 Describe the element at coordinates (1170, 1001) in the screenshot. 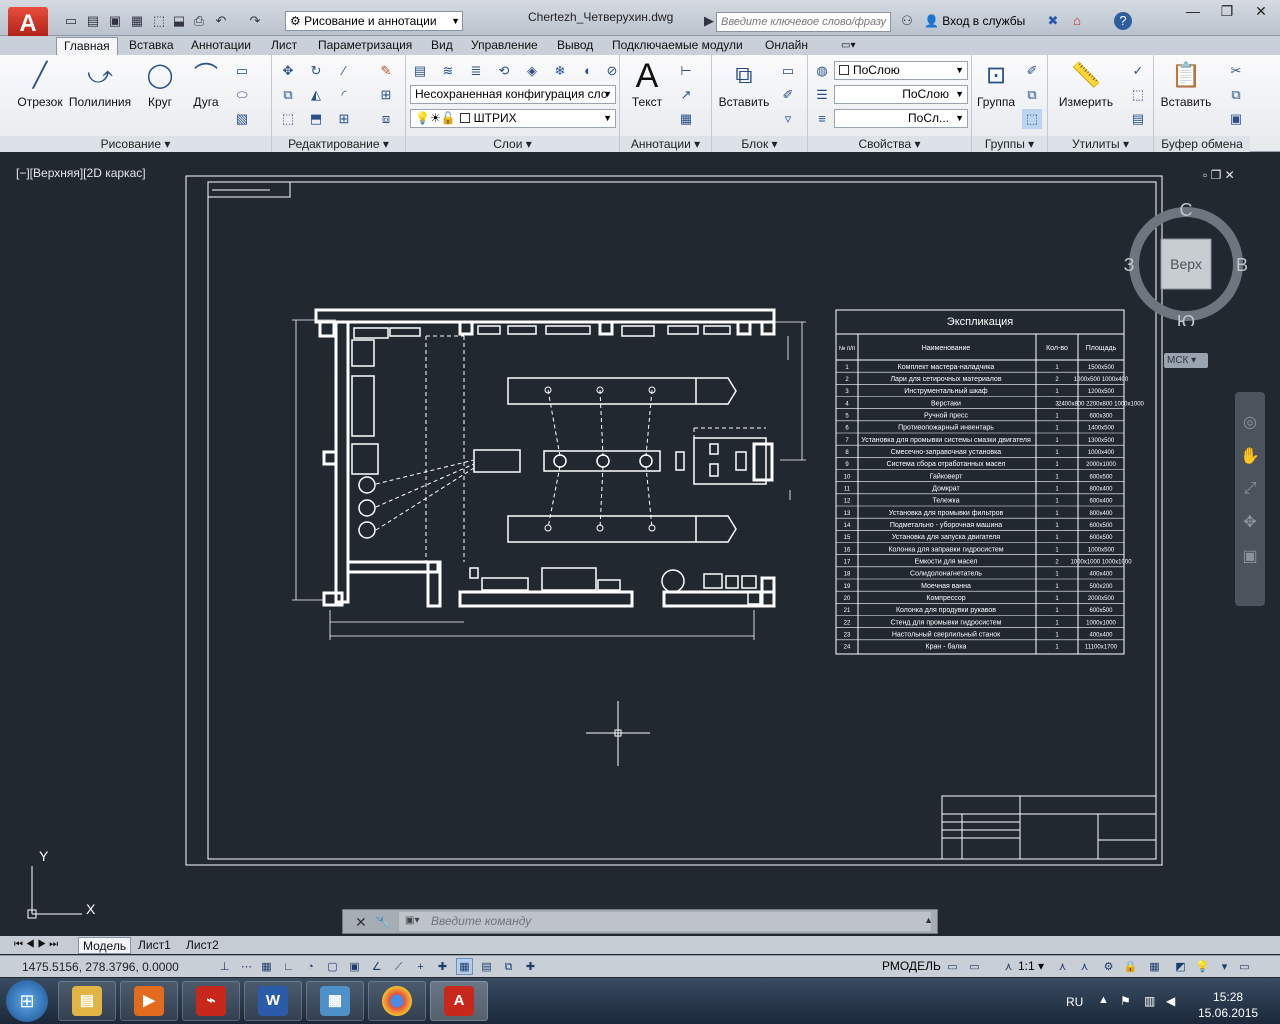

I see `volume-icon: ◀` at that location.